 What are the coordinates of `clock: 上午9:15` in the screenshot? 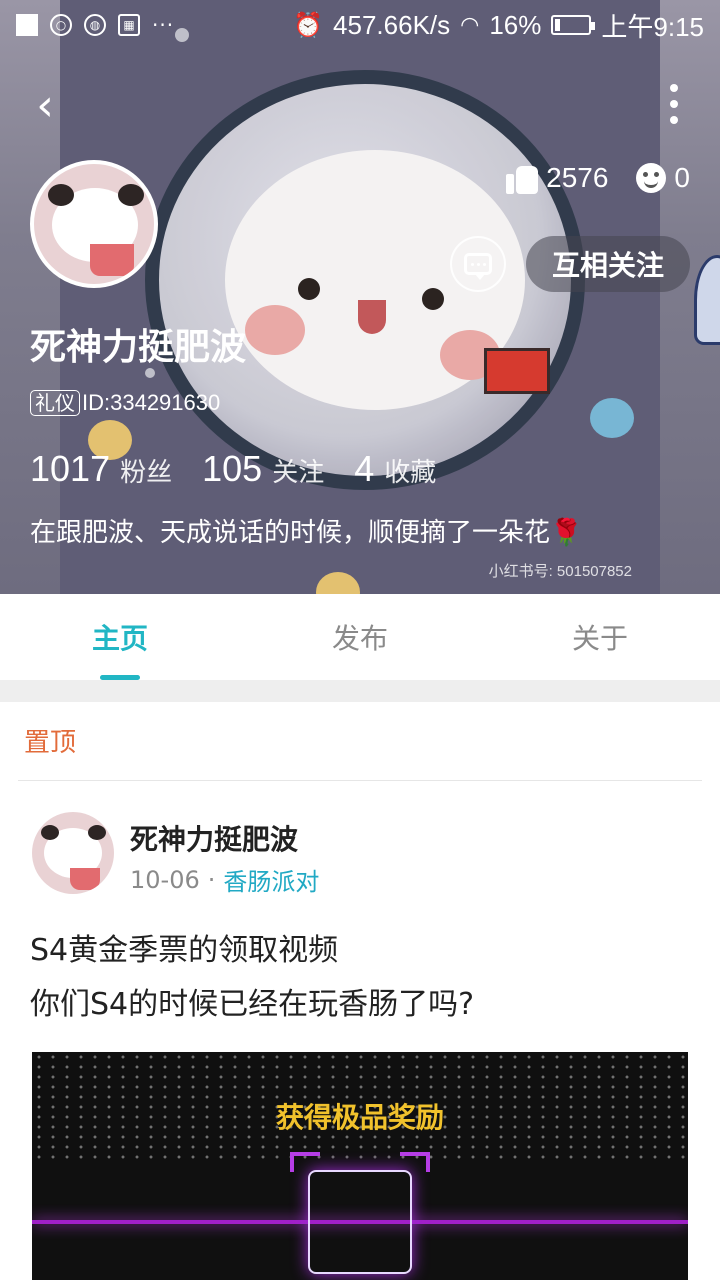 It's located at (652, 26).